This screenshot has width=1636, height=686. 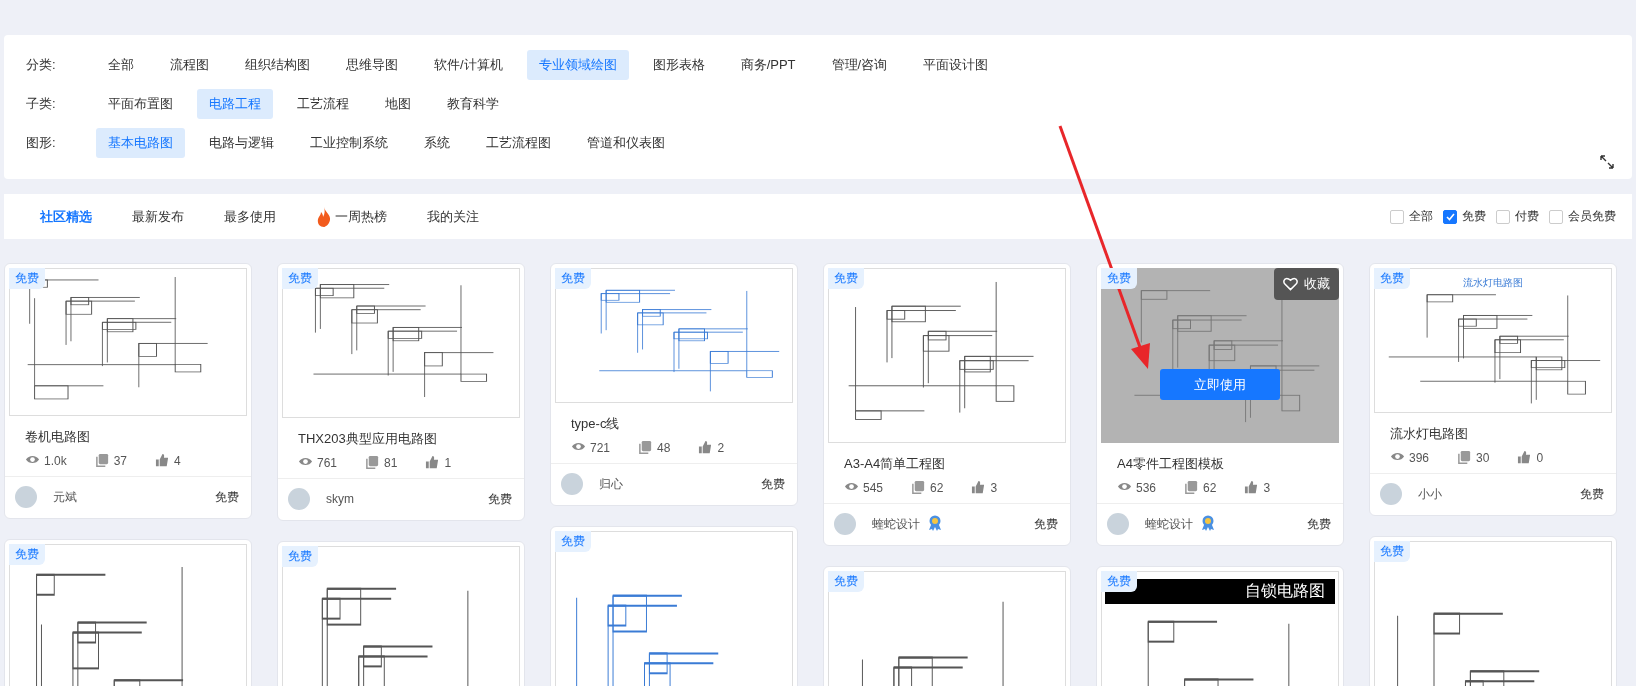 I want to click on like-count: 2, so click(x=721, y=447).